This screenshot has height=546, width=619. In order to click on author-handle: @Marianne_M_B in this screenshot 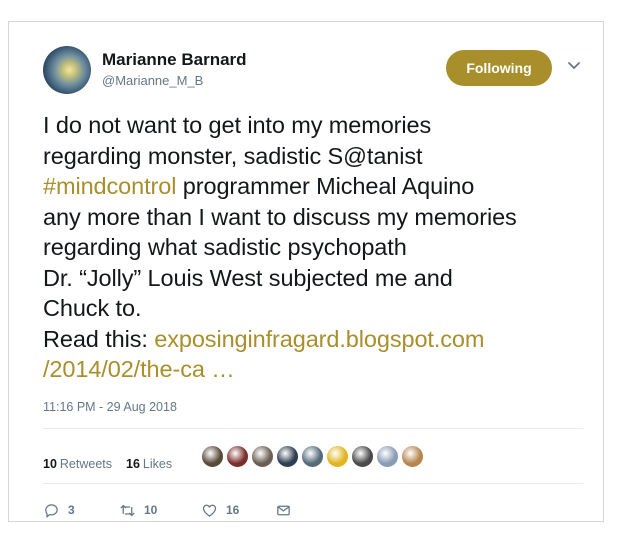, I will do `click(152, 80)`.